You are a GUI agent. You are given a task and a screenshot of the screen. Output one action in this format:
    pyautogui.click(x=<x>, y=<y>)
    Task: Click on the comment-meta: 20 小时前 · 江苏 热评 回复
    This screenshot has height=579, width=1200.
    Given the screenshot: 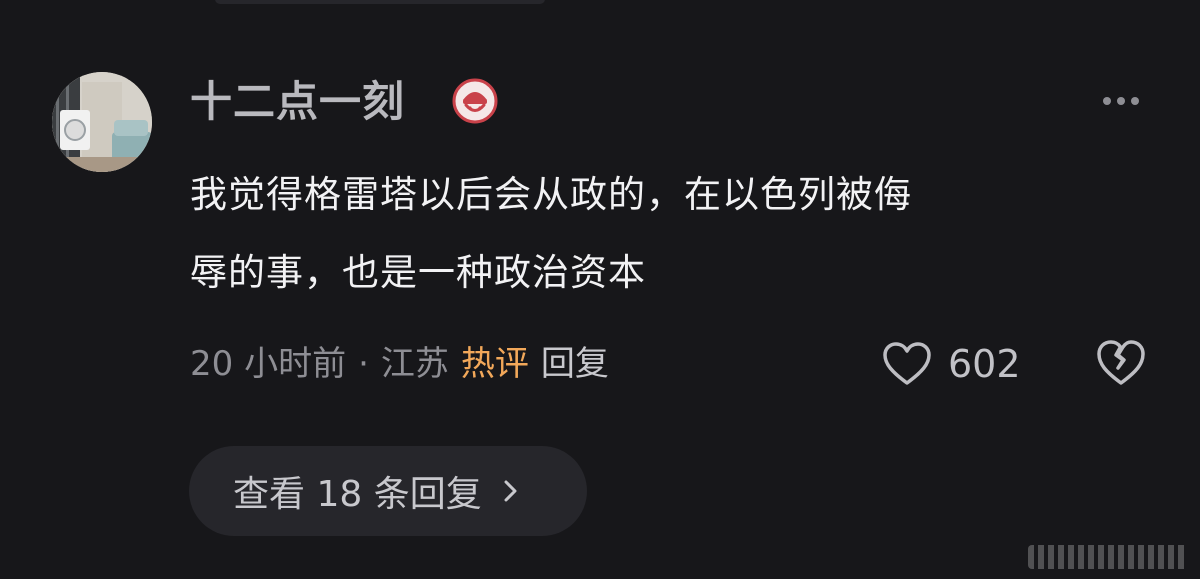 What is the action you would take?
    pyautogui.click(x=399, y=364)
    